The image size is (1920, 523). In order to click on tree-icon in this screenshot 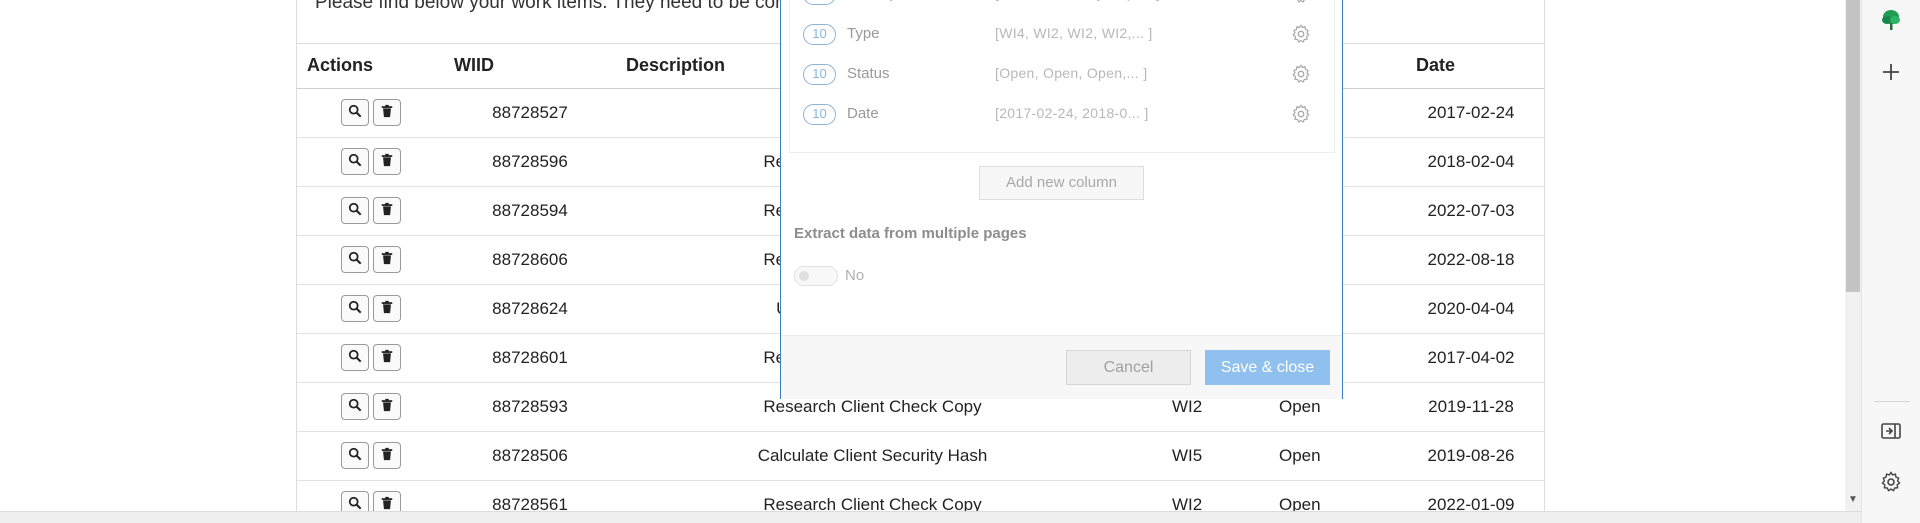, I will do `click(1891, 20)`.